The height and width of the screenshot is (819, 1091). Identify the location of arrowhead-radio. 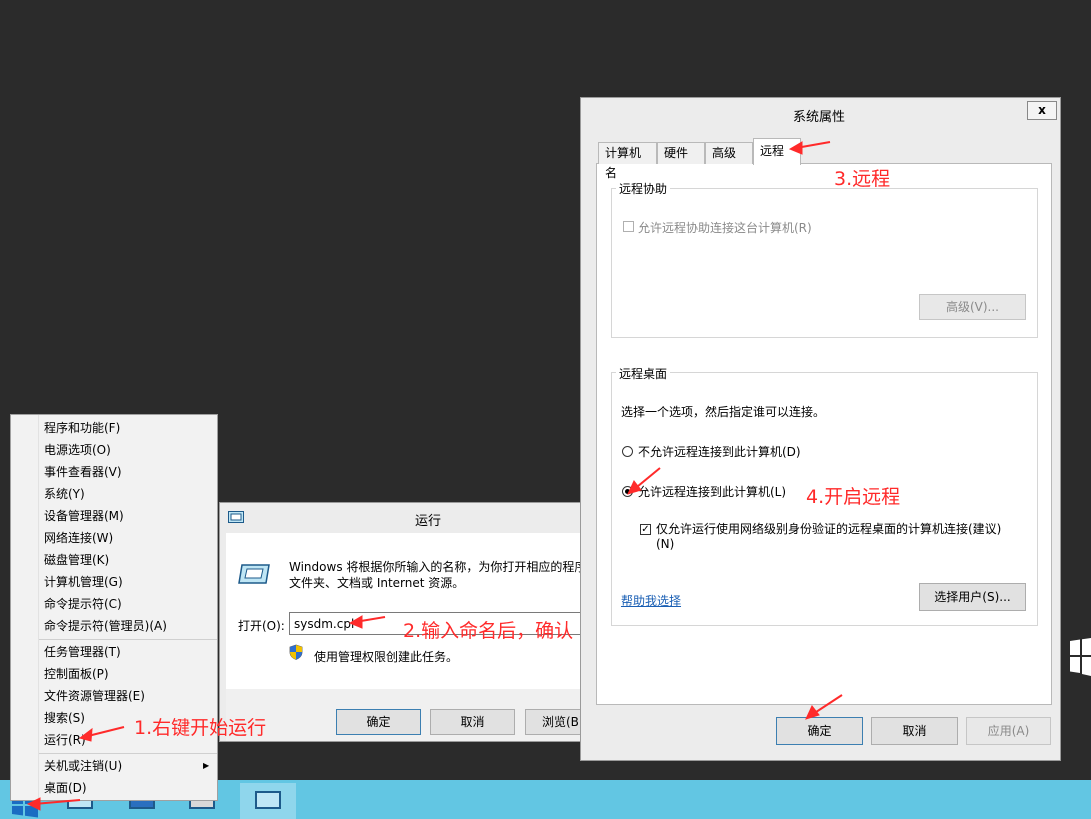
(634, 487).